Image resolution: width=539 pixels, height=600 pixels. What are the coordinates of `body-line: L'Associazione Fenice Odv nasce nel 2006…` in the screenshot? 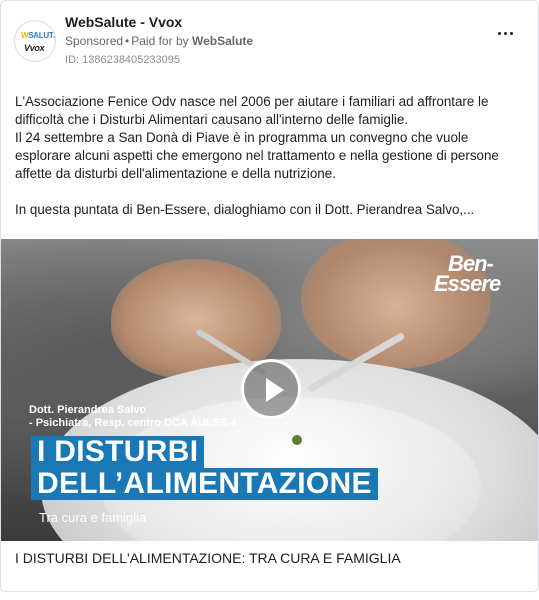 It's located at (252, 101).